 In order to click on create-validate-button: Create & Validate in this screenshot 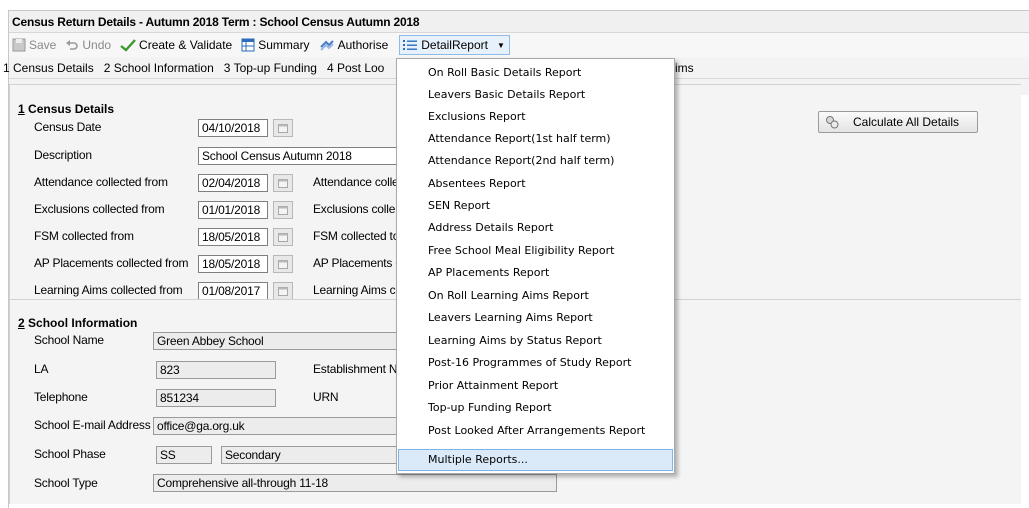, I will do `click(176, 45)`.